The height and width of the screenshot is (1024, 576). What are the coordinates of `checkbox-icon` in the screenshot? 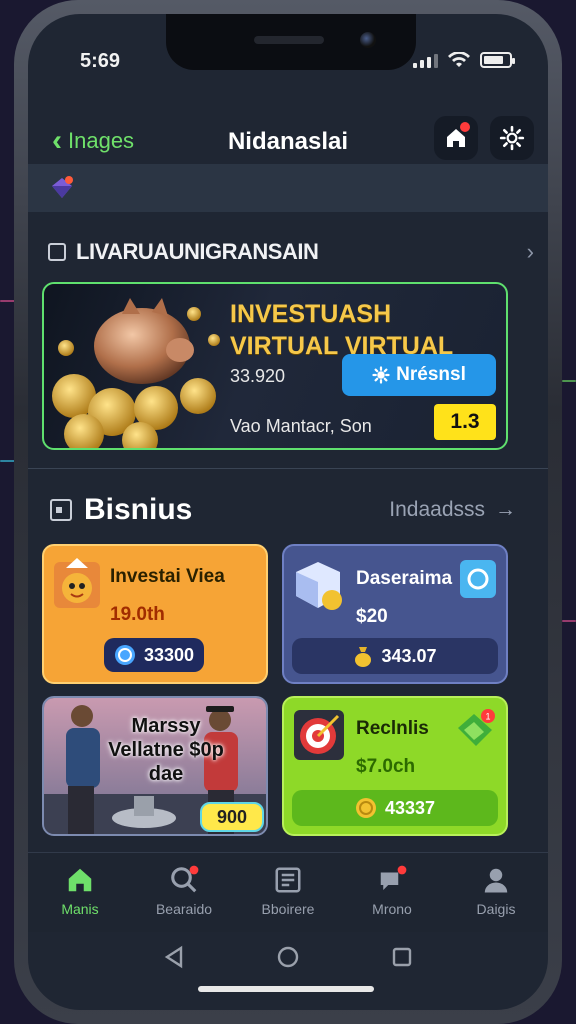 It's located at (57, 252).